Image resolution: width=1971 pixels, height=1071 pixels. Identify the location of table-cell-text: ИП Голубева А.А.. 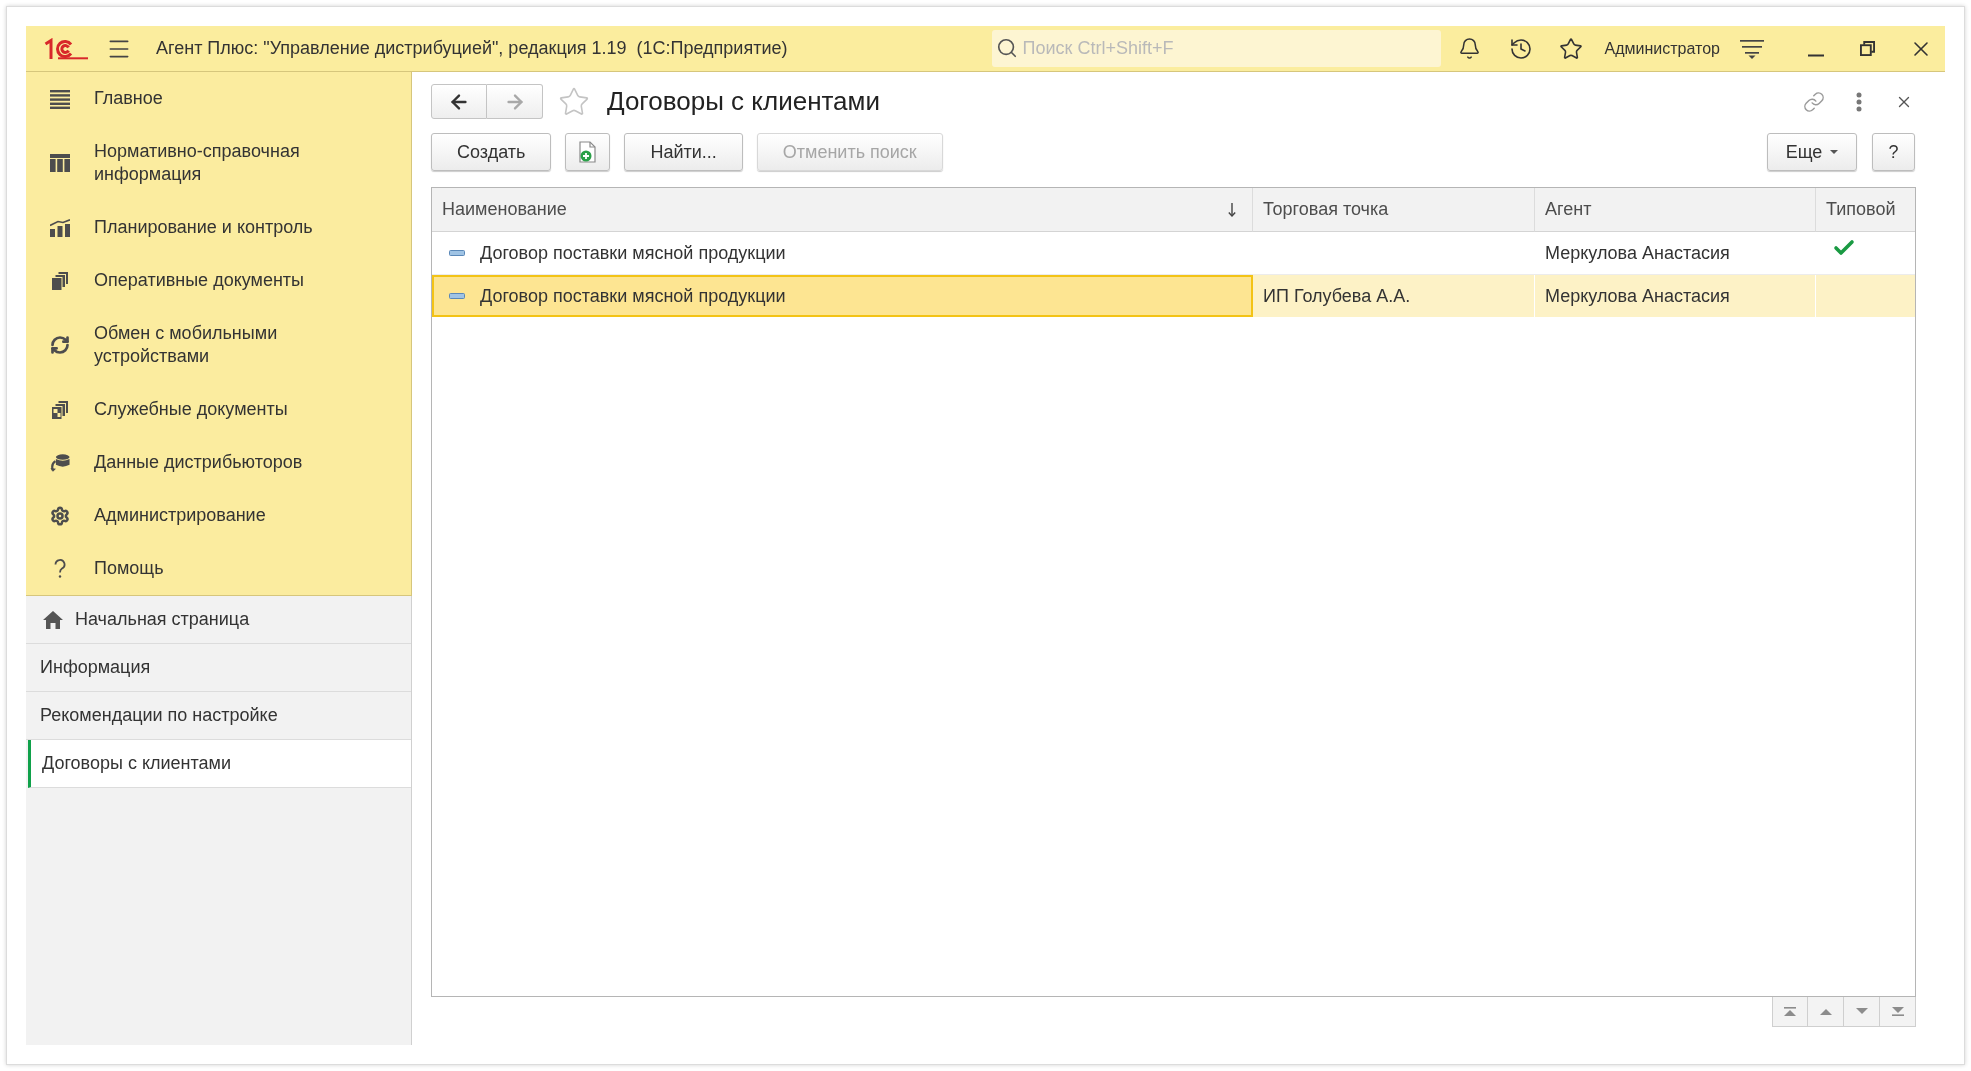
(1336, 296).